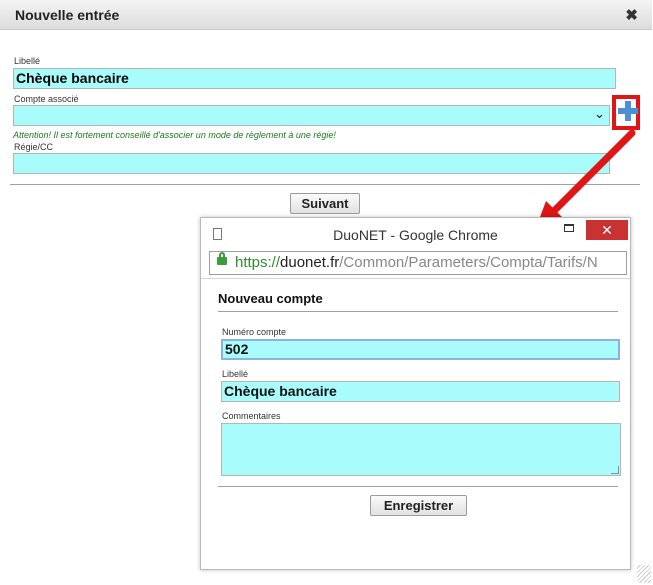 The image size is (653, 585). What do you see at coordinates (418, 505) in the screenshot?
I see `save-button: Enregistrer` at bounding box center [418, 505].